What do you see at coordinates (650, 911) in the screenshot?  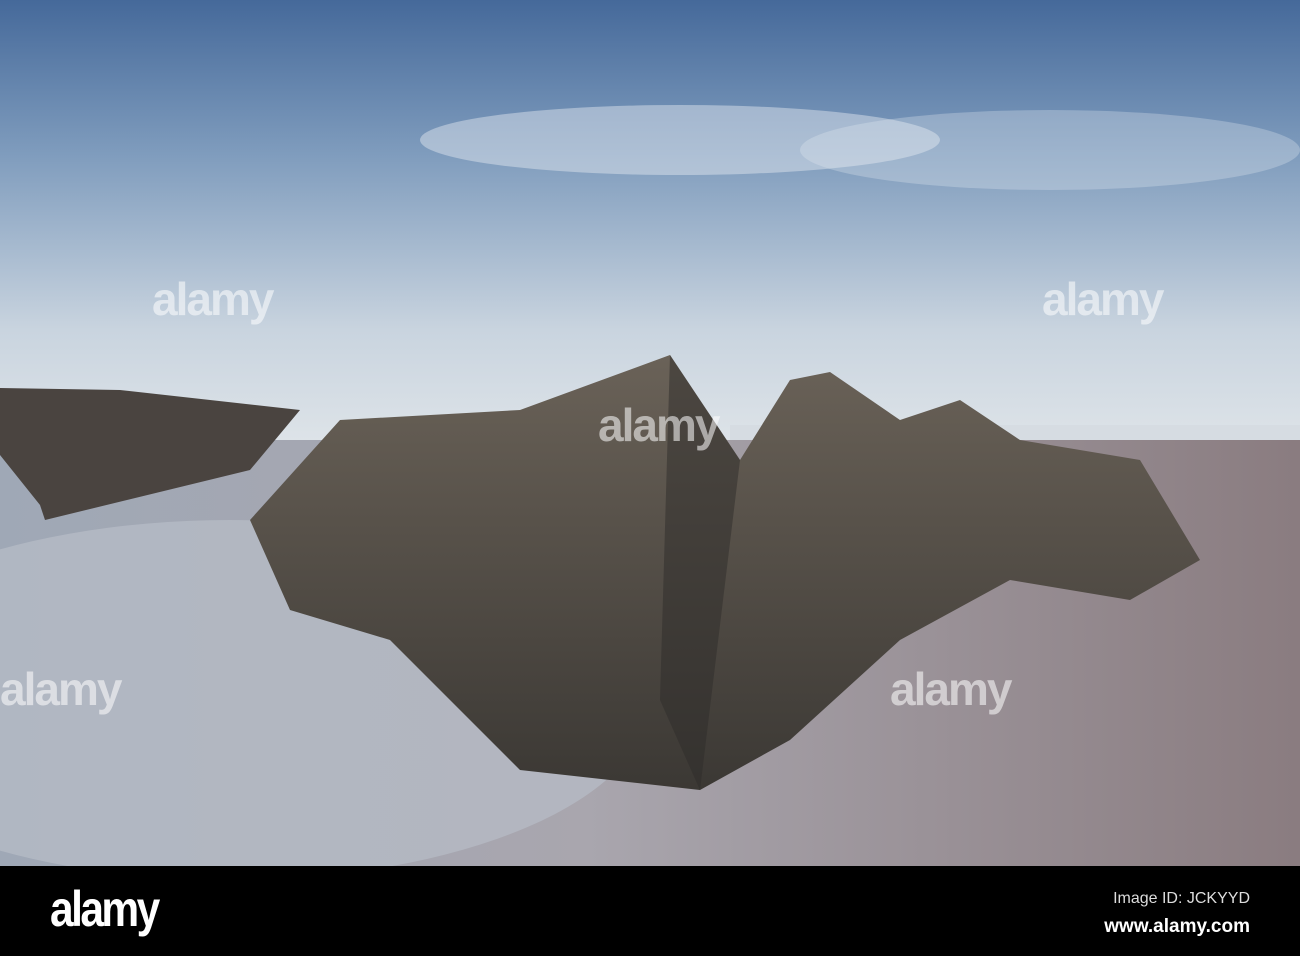 I see `footer-bar: alamy Image ID: JCKYYD www.alamy.com` at bounding box center [650, 911].